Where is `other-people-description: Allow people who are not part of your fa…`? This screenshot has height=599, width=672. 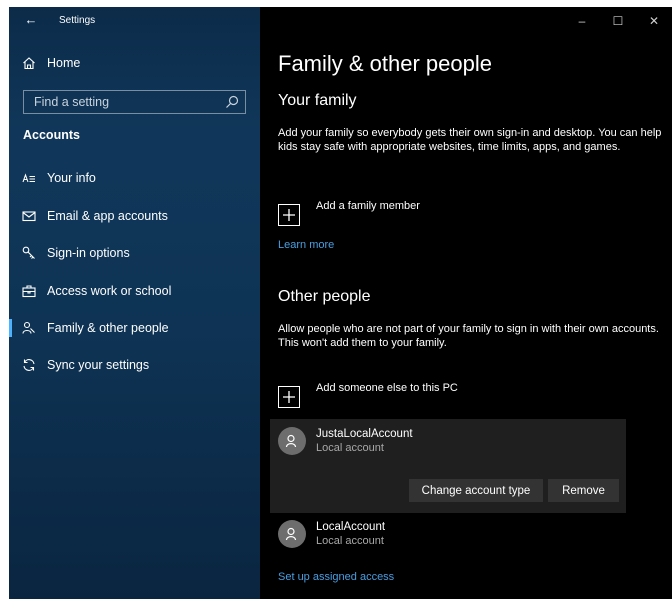 other-people-description: Allow people who are not part of your fa… is located at coordinates (468, 336).